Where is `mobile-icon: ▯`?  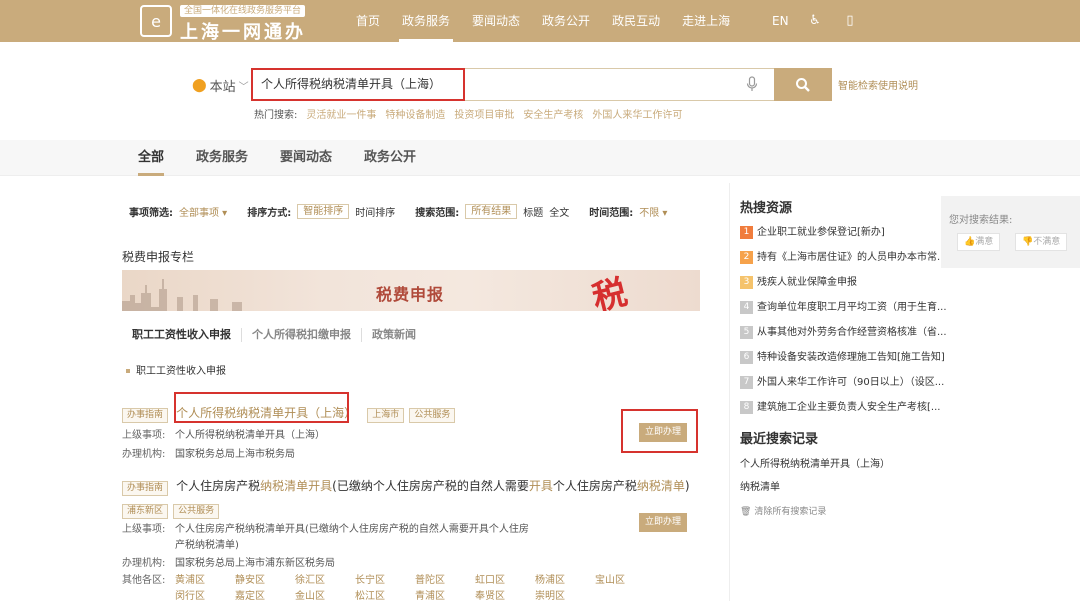
mobile-icon: ▯ is located at coordinates (850, 21).